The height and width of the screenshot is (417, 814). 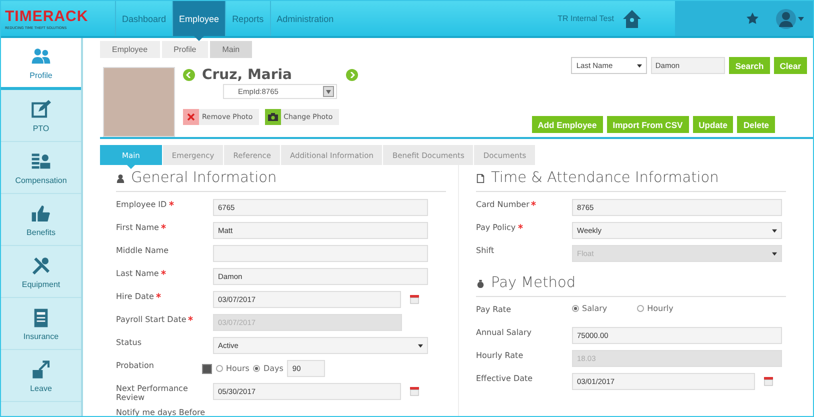 I want to click on nav-tab: Reports, so click(x=247, y=18).